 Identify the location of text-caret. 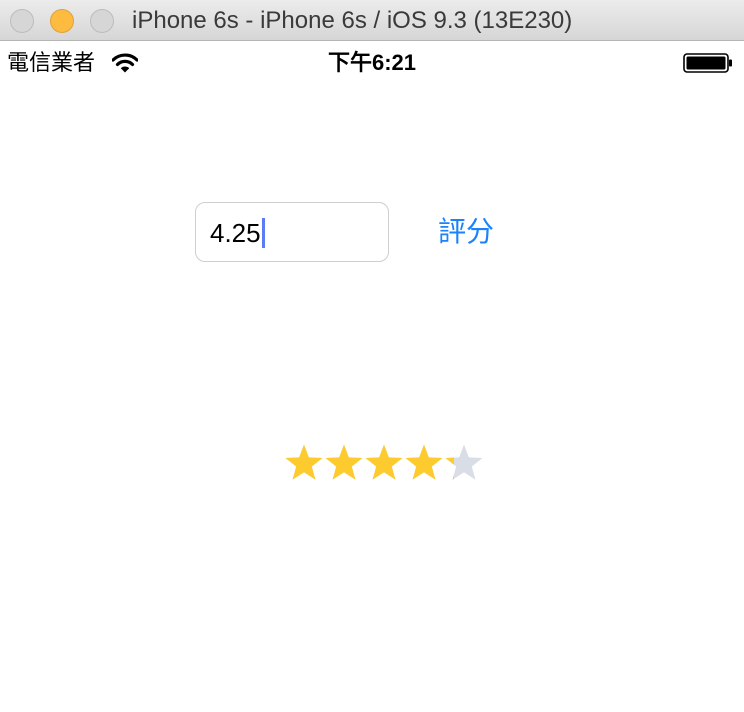
(263, 233).